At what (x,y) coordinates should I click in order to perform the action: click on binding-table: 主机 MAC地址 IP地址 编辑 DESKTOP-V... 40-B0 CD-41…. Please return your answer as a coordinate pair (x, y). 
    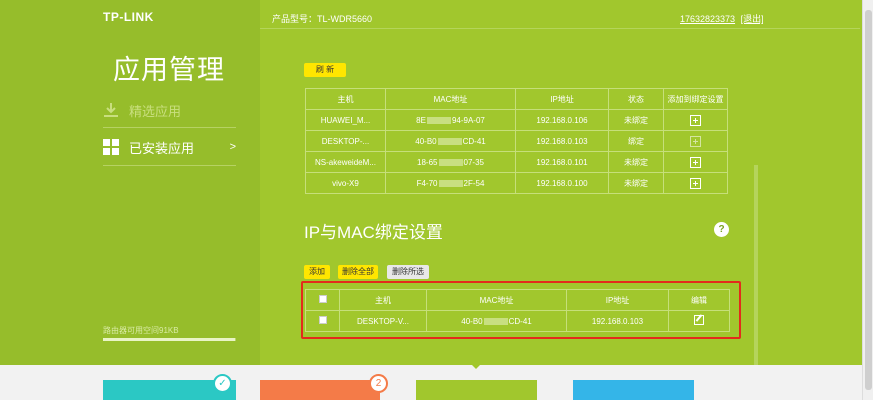
    Looking at the image, I should click on (517, 310).